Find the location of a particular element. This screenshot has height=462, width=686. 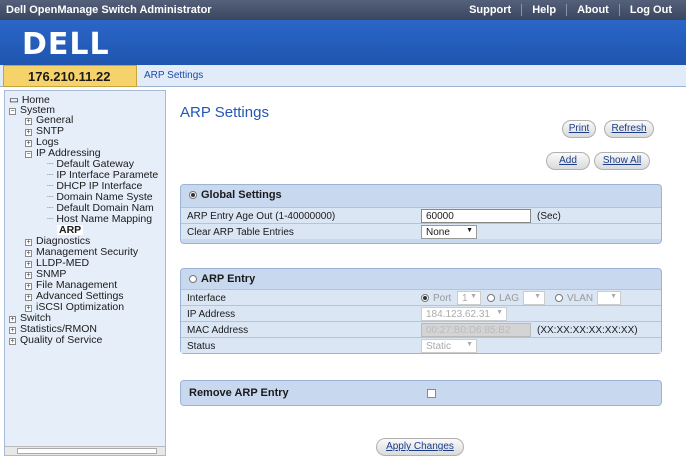

tree-sntp: + SNTP is located at coordinates (44, 131).